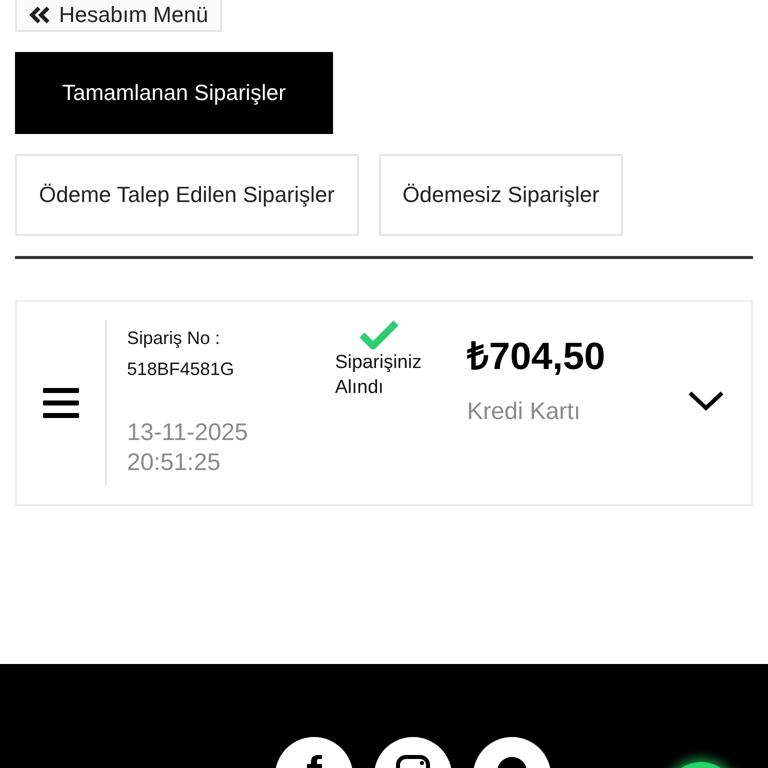  What do you see at coordinates (188, 433) in the screenshot?
I see `order-date: 13-11-2025` at bounding box center [188, 433].